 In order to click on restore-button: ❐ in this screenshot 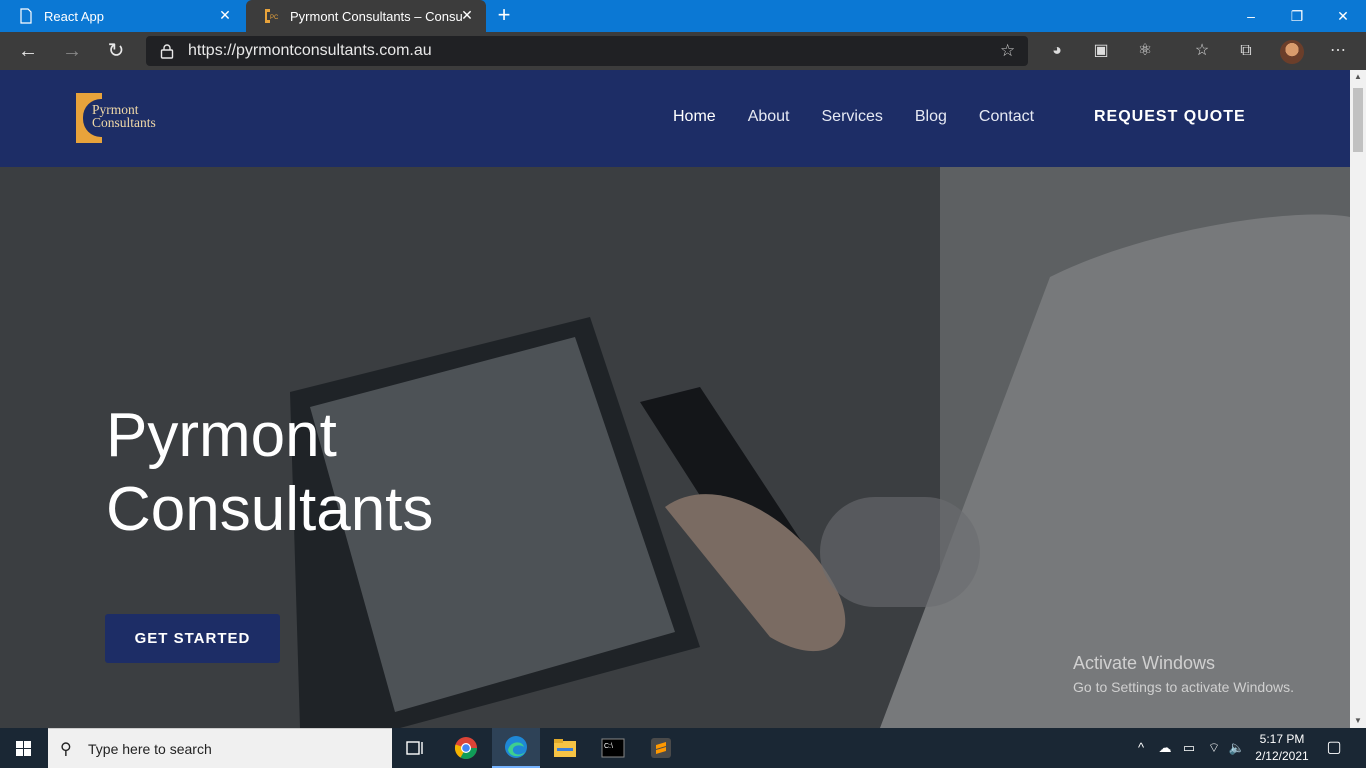, I will do `click(1297, 16)`.